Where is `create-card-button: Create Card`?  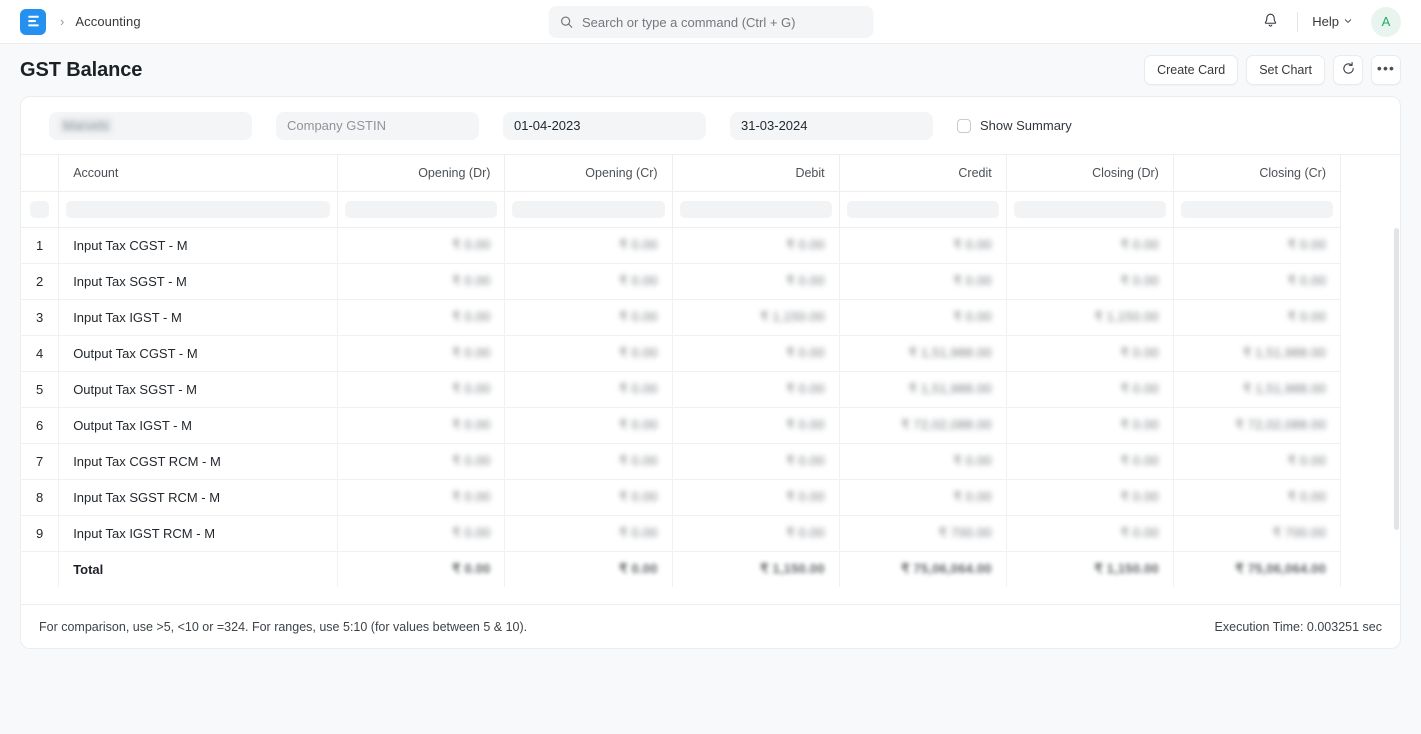
create-card-button: Create Card is located at coordinates (1191, 70).